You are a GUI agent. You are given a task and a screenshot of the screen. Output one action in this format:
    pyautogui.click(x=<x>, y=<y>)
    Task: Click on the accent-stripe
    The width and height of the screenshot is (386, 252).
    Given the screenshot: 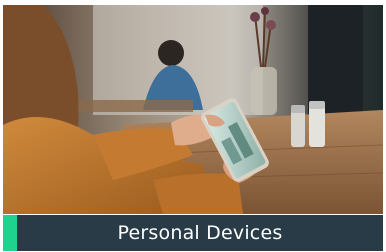 What is the action you would take?
    pyautogui.click(x=10, y=233)
    